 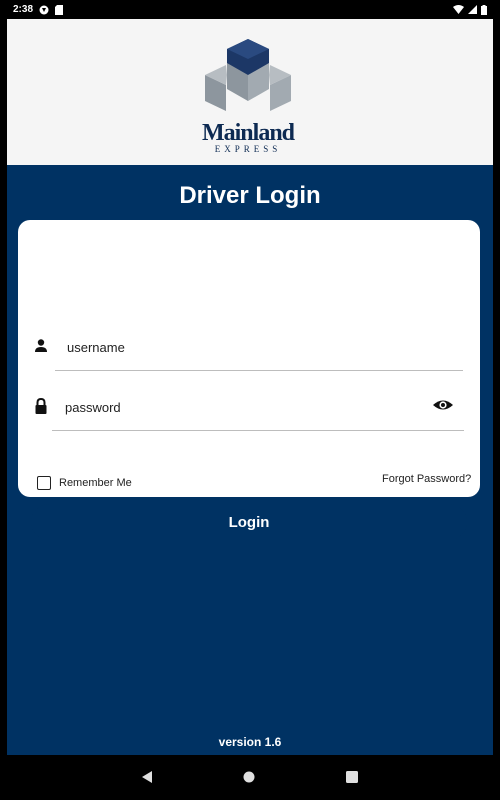 I want to click on username-field, so click(x=252, y=349).